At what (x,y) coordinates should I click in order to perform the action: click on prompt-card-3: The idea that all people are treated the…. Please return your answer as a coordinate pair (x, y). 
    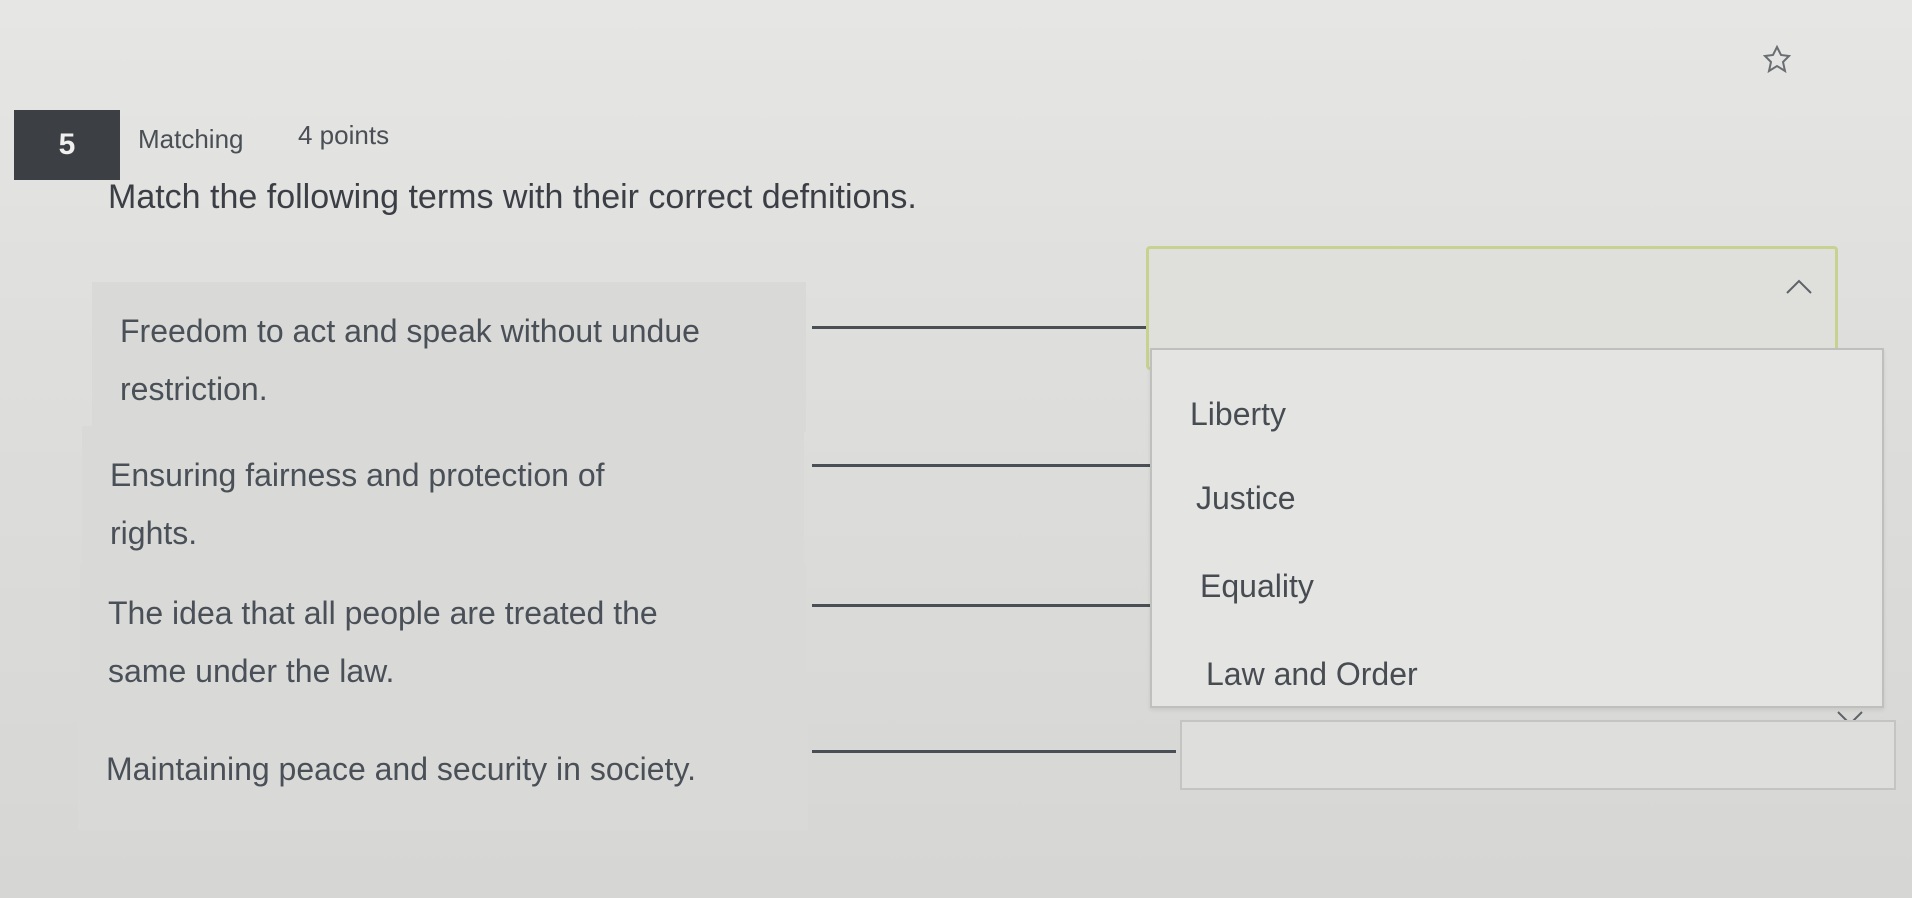
    Looking at the image, I should click on (443, 639).